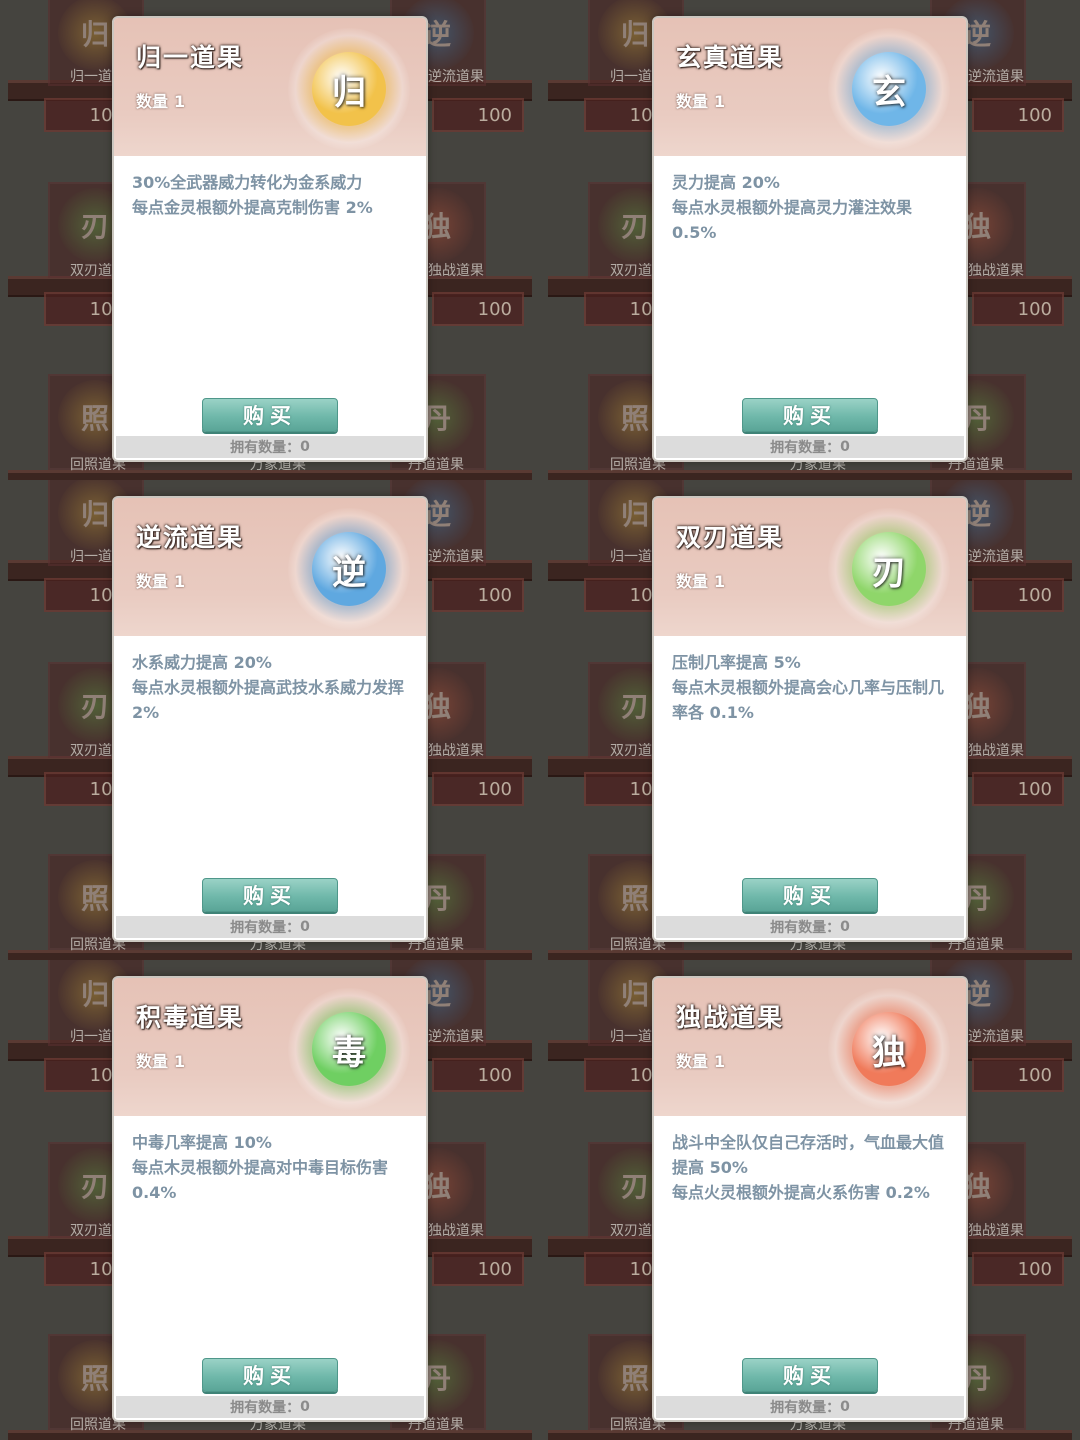 The width and height of the screenshot is (1080, 1440). I want to click on description-line: 每点水灵根额外提高灵力灌注效果 0.5%, so click(792, 220).